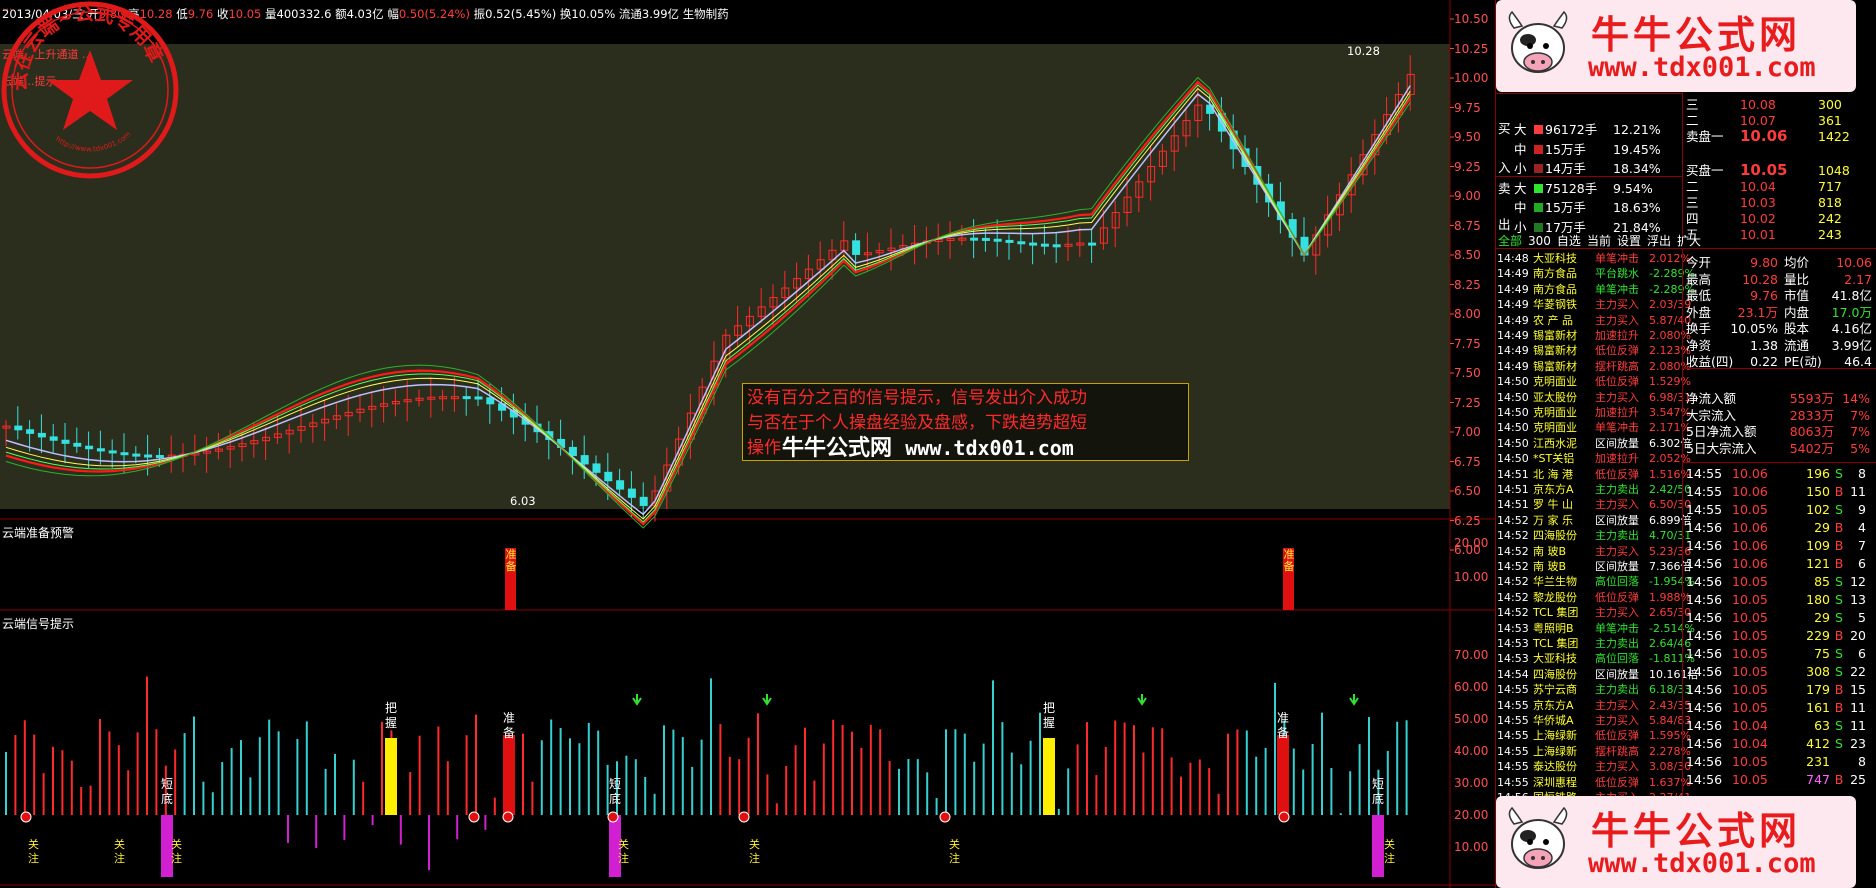 This screenshot has height=888, width=1876. What do you see at coordinates (1594, 489) in the screenshot?
I see `alert-item: 14:51 京东方A 主力卖出 2.42/50` at bounding box center [1594, 489].